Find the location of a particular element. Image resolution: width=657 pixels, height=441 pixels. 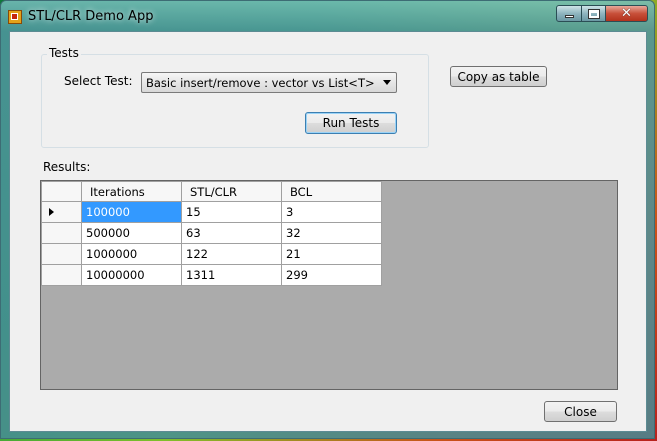

table-row: 100000 15 3 is located at coordinates (211, 212).